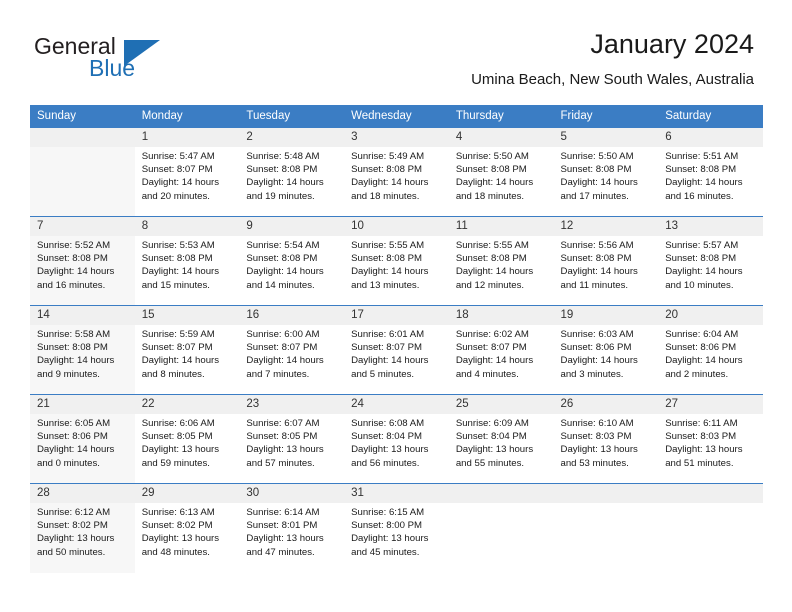  I want to click on day-number: 23, so click(292, 404).